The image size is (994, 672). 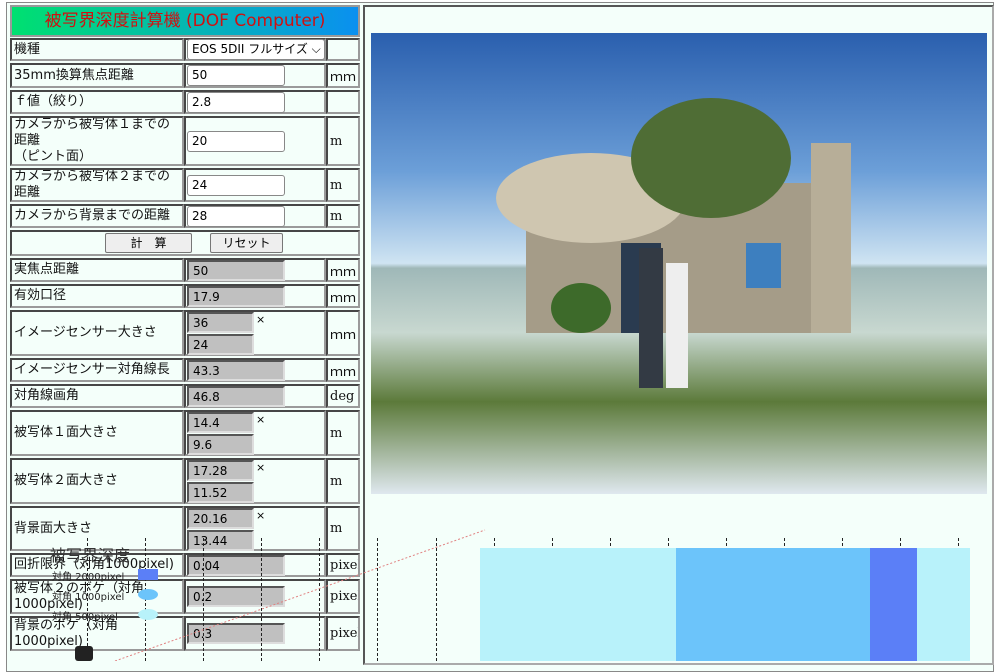 What do you see at coordinates (220, 518) in the screenshot?
I see `readonly-value: 20.16` at bounding box center [220, 518].